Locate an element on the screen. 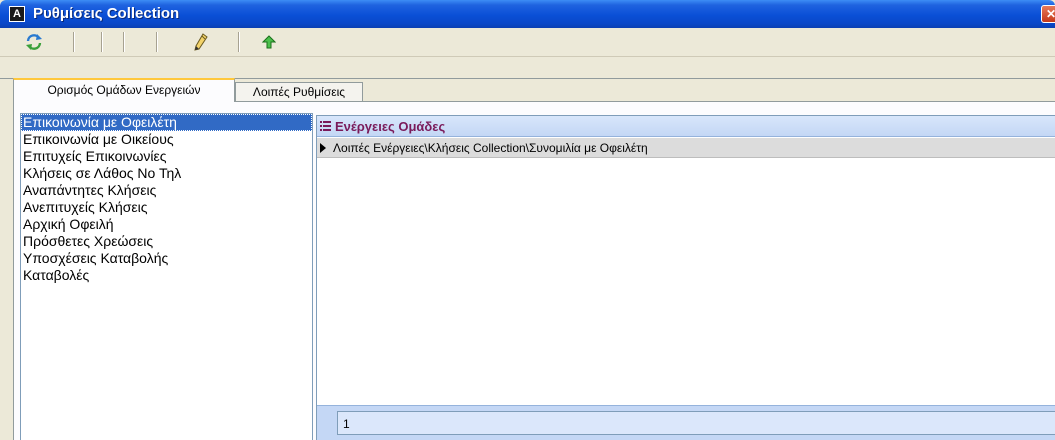  list-item: Υποσχέσεις Καταβολής is located at coordinates (166, 258).